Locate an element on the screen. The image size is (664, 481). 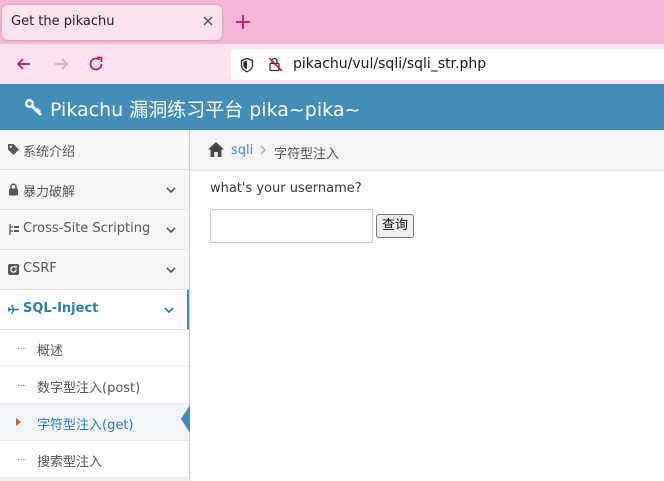
sidebar-item-bruteforce: 暴力破解 is located at coordinates (94, 190).